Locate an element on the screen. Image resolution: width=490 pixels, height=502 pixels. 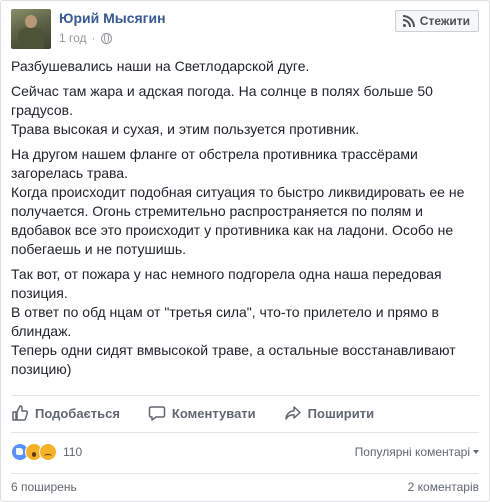
post-meta: 1 год · is located at coordinates (85, 38).